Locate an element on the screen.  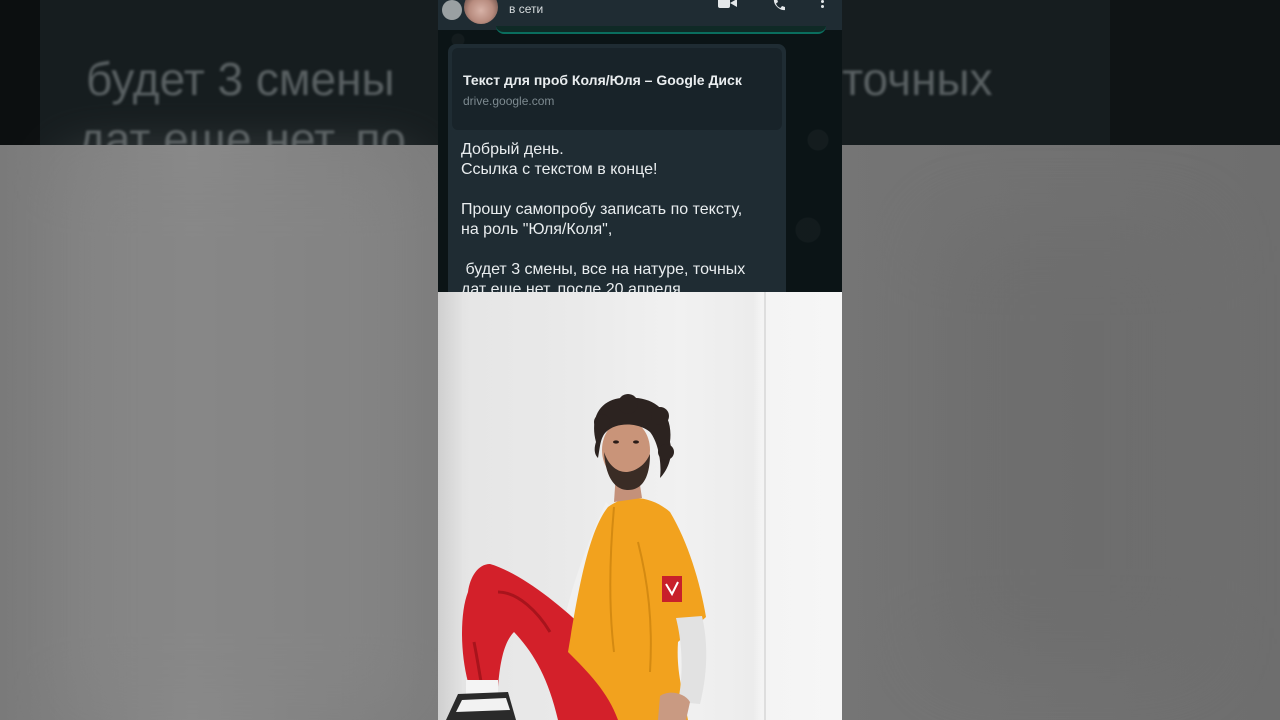
link-preview-domain: drive.google.com is located at coordinates (509, 101).